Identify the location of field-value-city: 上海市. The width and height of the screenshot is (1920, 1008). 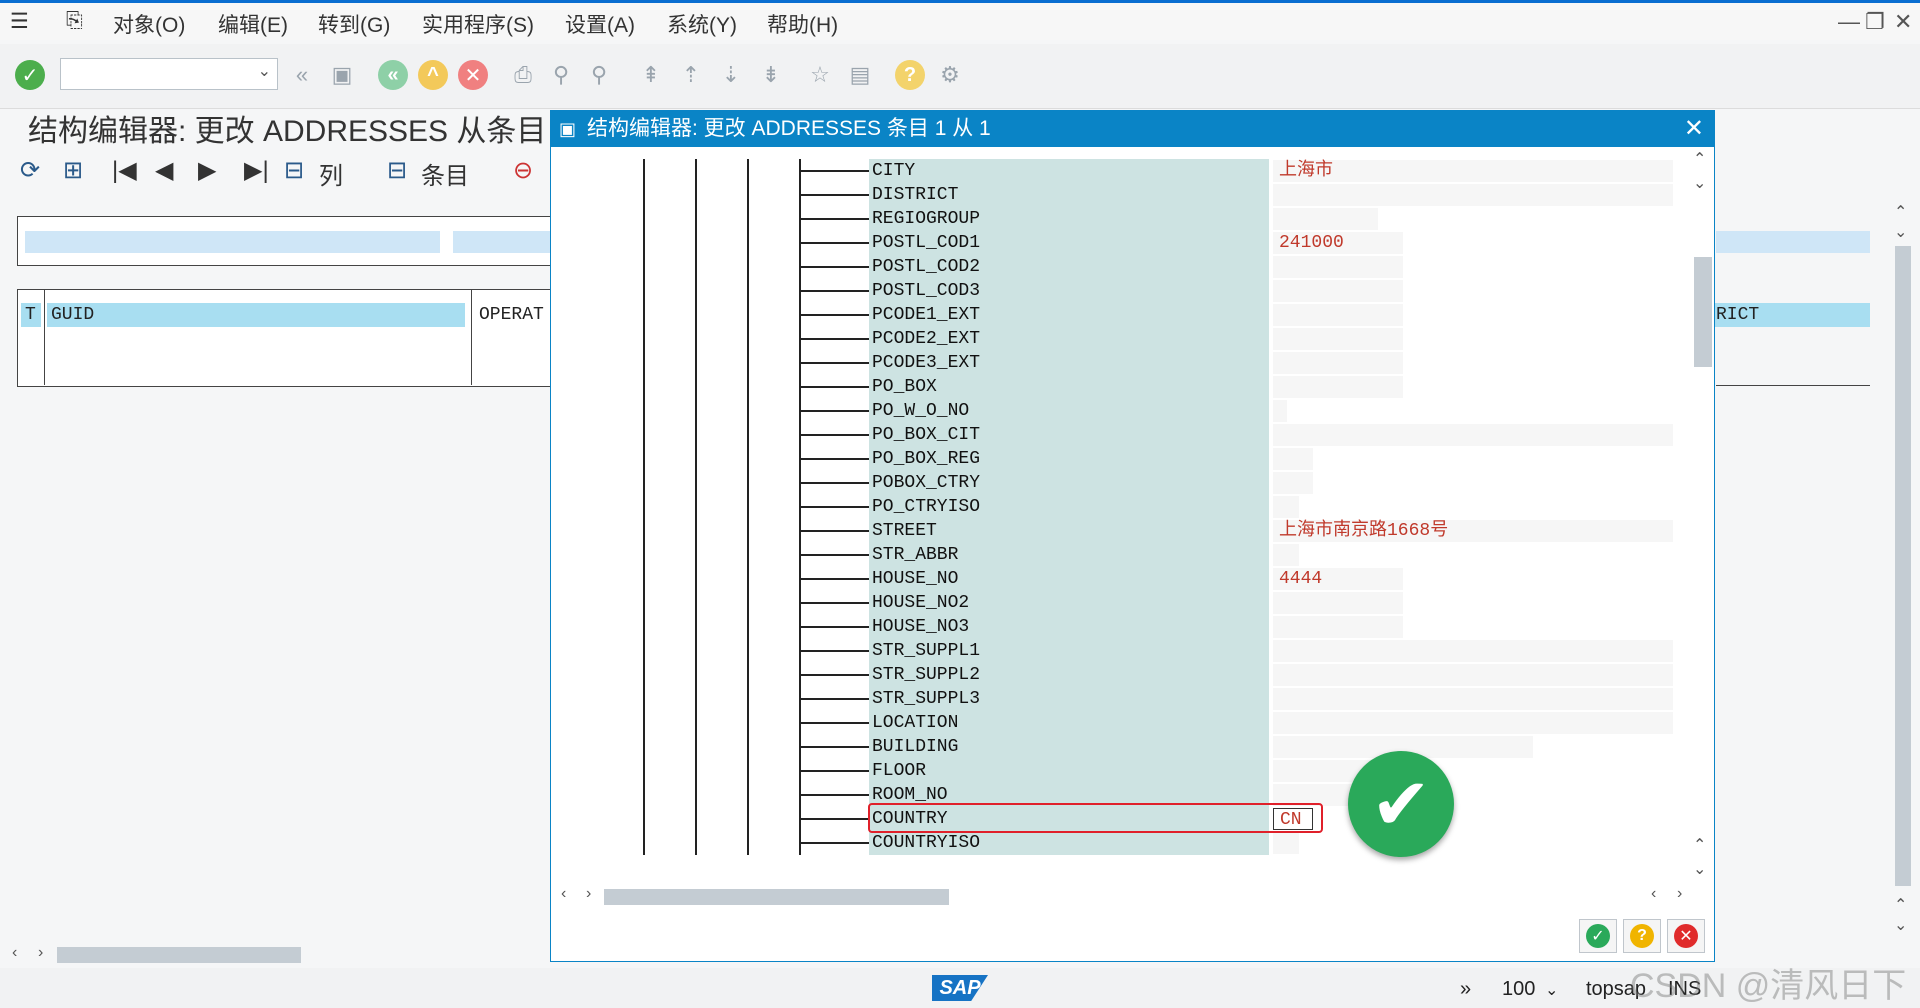
(1473, 171).